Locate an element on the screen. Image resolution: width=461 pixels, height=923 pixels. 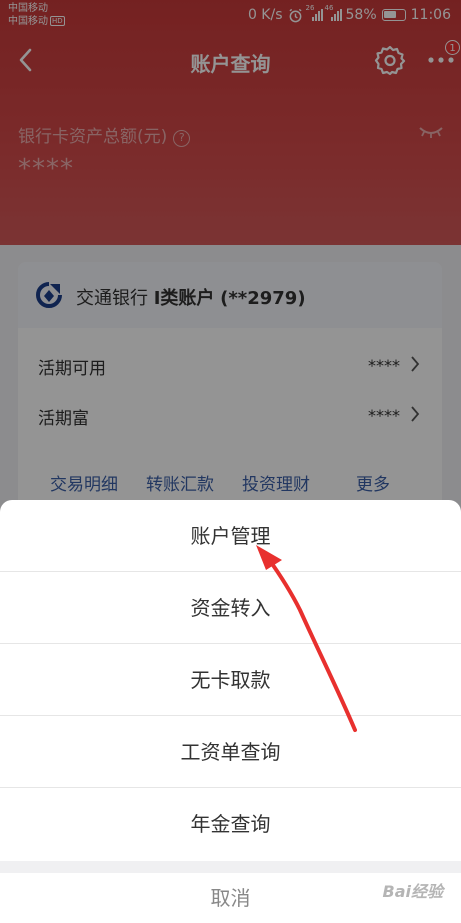
sheet-item-fund-transfer-in: 资金转入 is located at coordinates (230, 608).